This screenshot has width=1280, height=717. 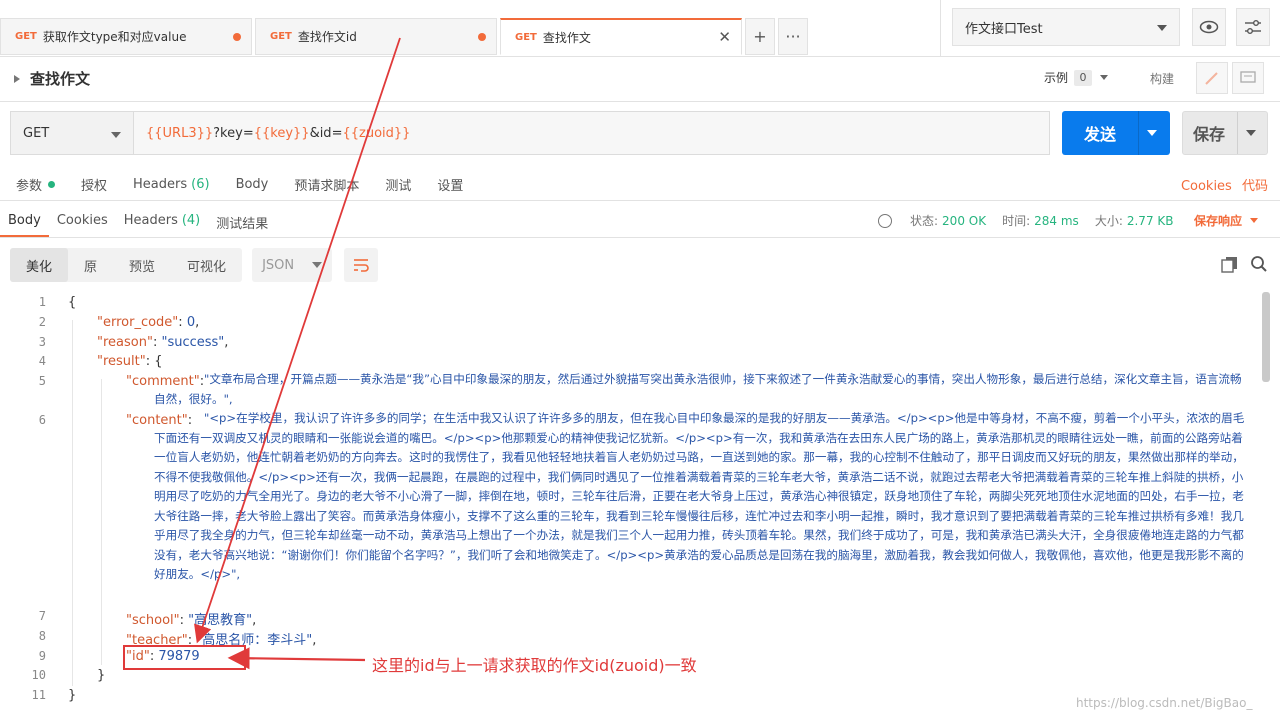 I want to click on tab-title: 查找作文, so click(x=566, y=37).